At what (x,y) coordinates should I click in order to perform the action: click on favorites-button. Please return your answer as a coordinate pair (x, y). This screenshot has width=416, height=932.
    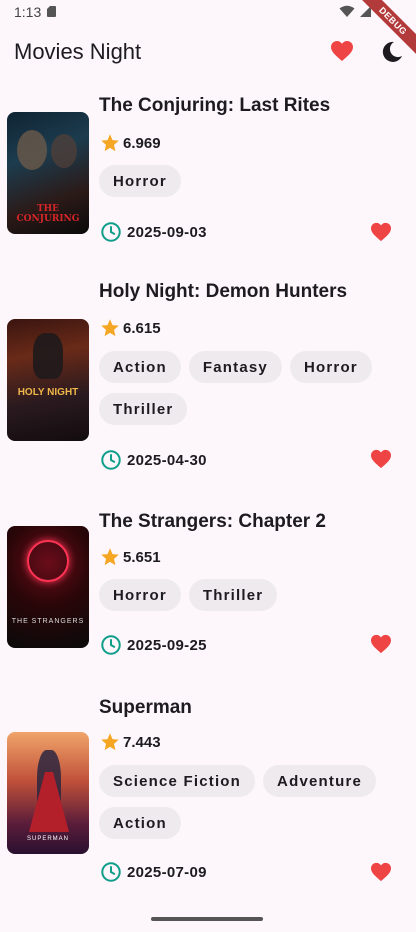
    Looking at the image, I should click on (343, 52).